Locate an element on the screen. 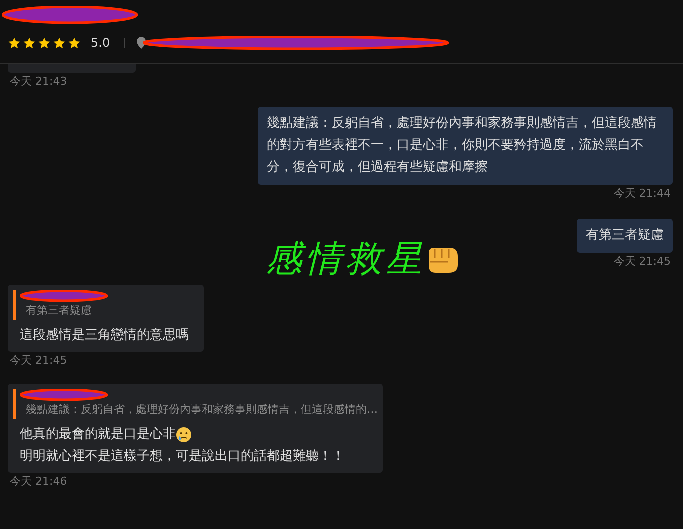 This screenshot has width=683, height=529. rating-value: 5.0 is located at coordinates (100, 43).